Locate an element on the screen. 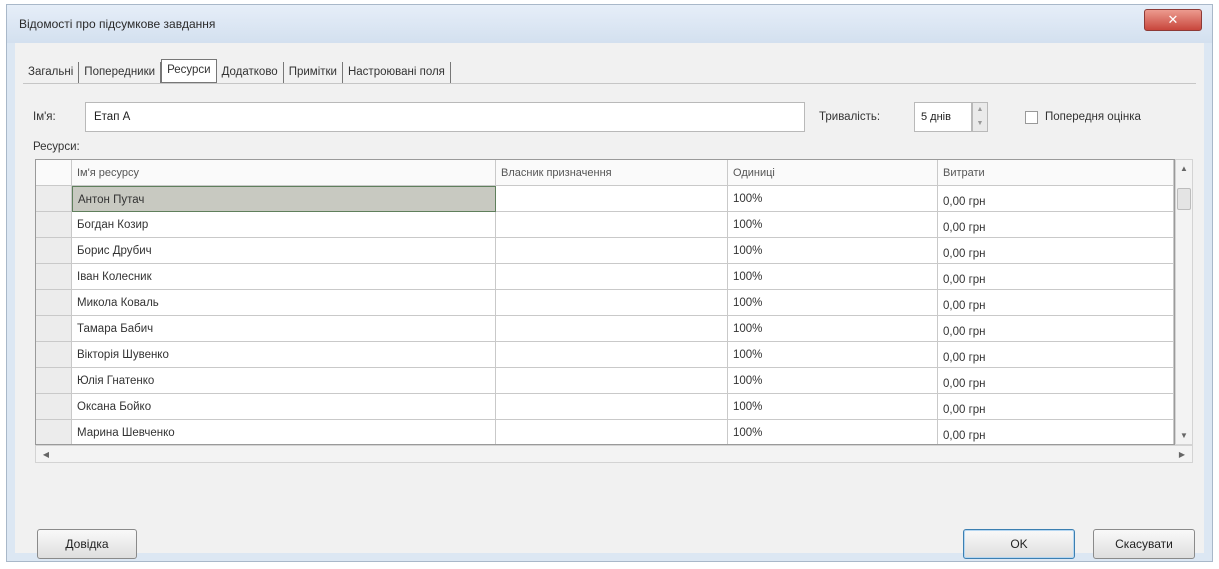 The image size is (1219, 569). tab-predecessors: Попередники is located at coordinates (120, 72).